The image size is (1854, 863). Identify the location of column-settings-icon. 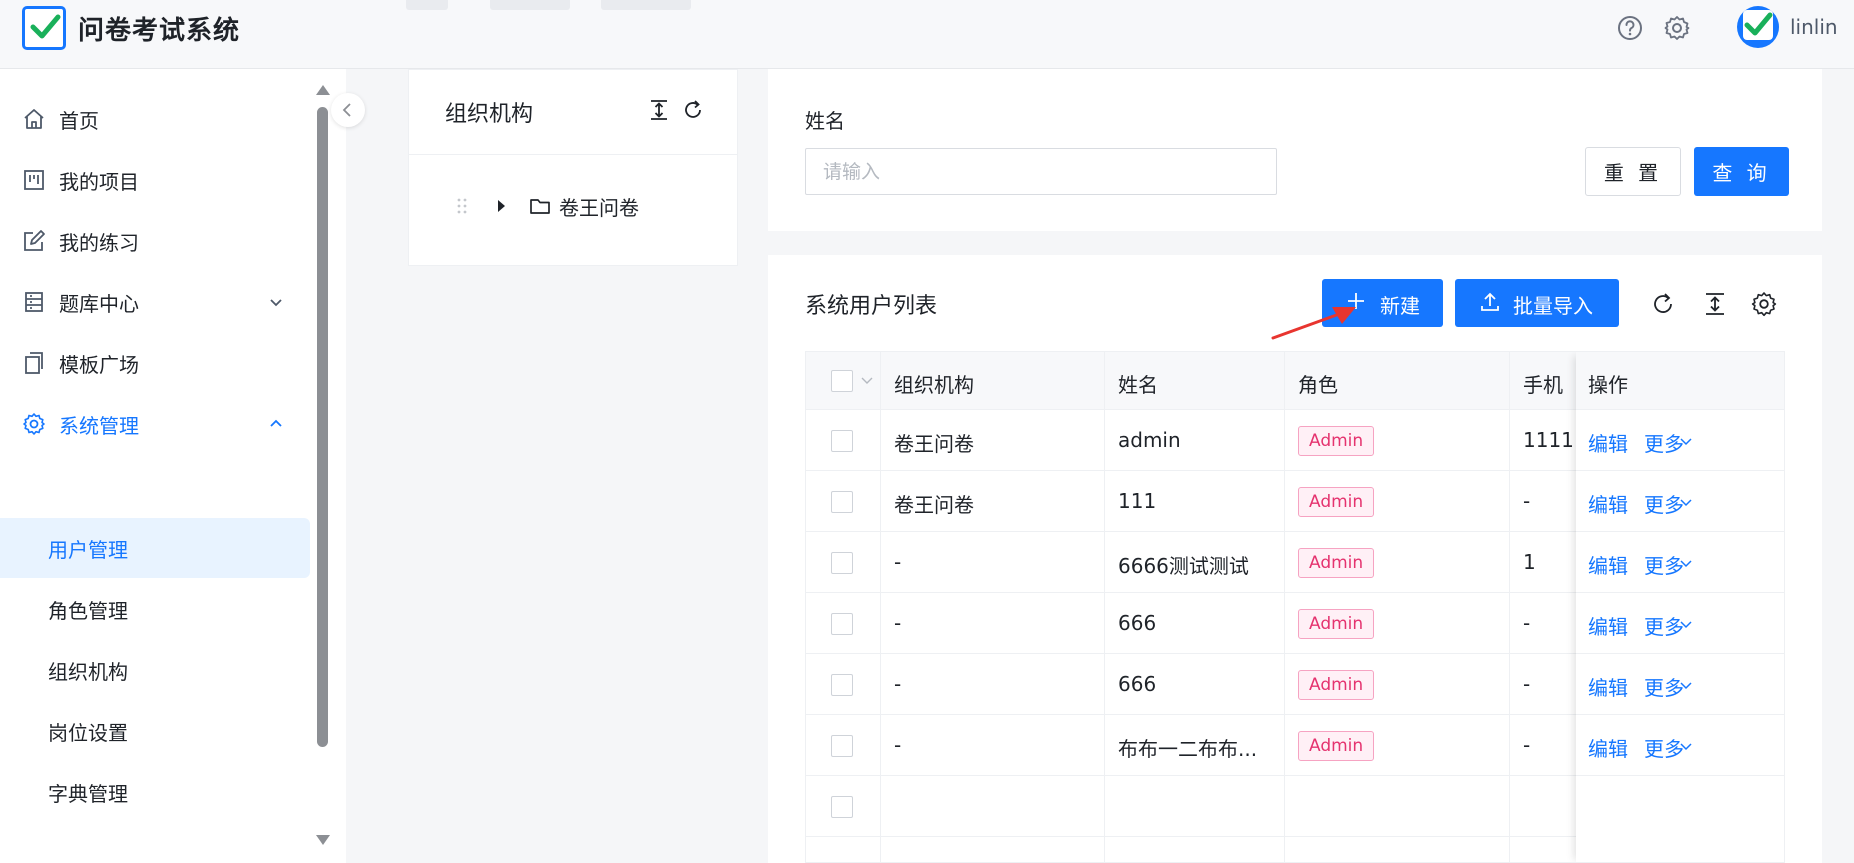
(1764, 304).